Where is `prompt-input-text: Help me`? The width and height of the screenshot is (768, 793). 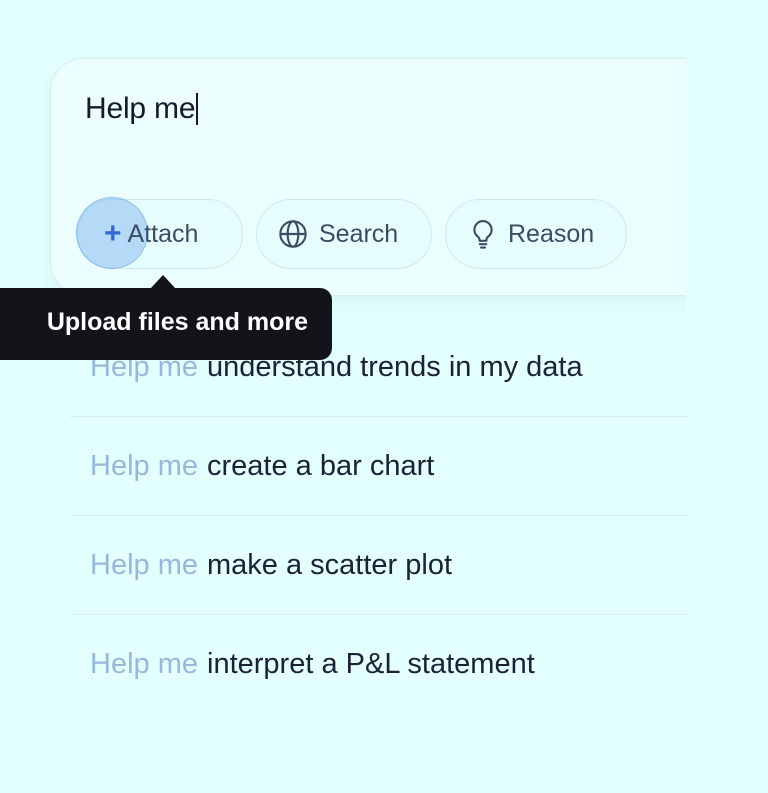 prompt-input-text: Help me is located at coordinates (140, 108).